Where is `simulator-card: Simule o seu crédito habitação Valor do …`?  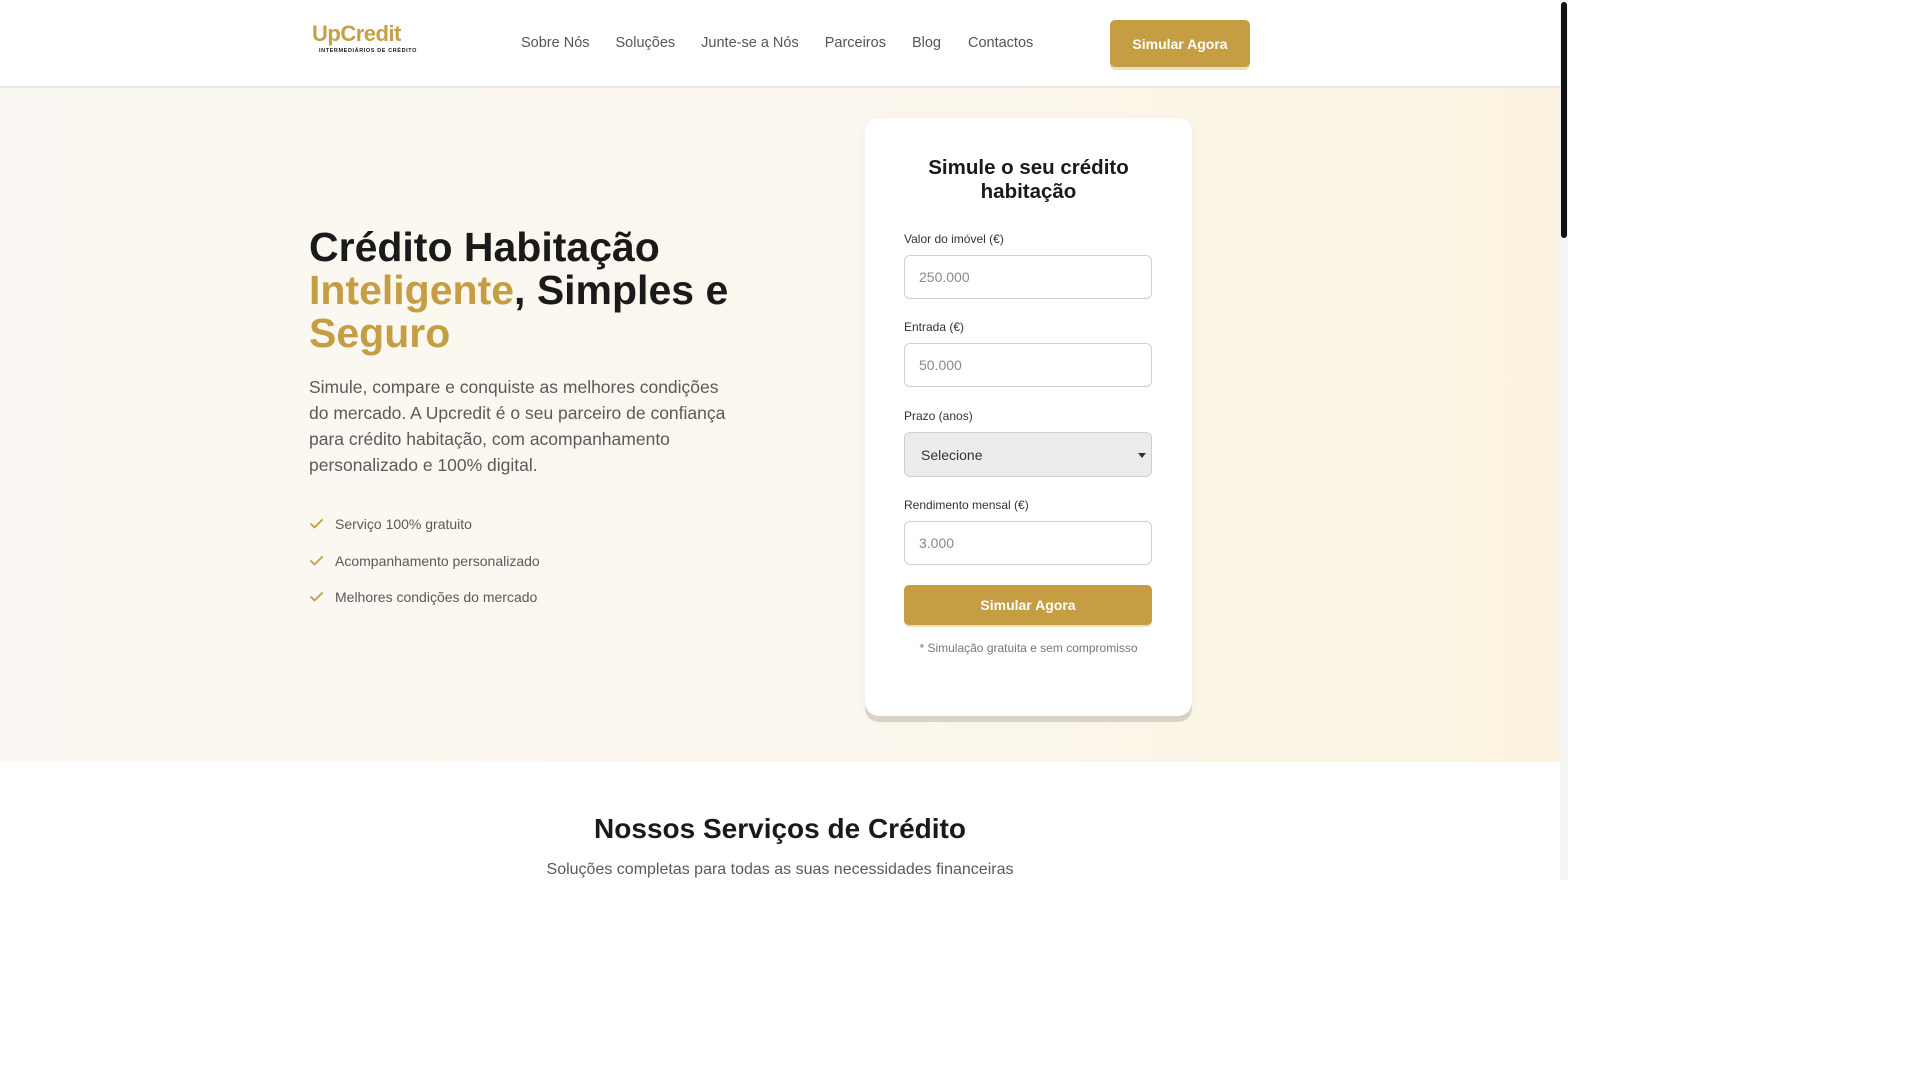
simulator-card: Simule o seu crédito habitação Valor do … is located at coordinates (1028, 417).